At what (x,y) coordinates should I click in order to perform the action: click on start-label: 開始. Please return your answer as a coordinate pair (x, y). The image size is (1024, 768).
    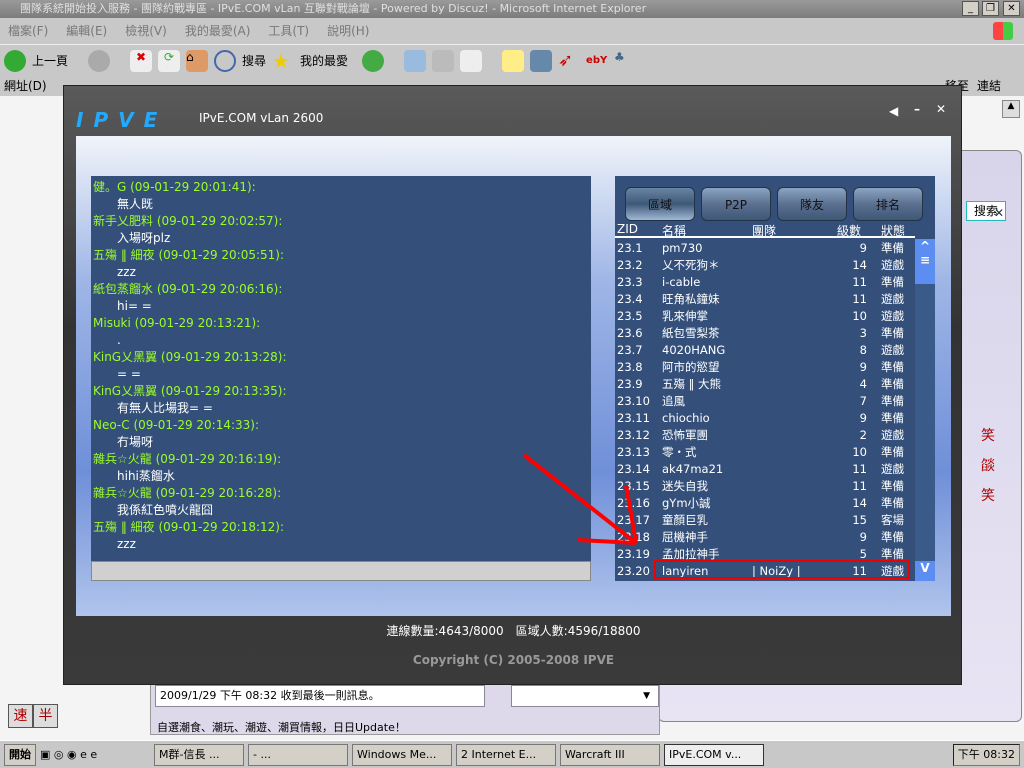
    Looking at the image, I should click on (20, 754).